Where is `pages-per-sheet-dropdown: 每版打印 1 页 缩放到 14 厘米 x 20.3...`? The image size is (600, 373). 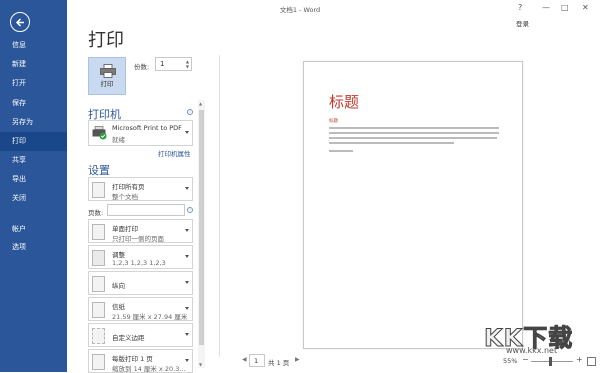
pages-per-sheet-dropdown: 每版打印 1 页 缩放到 14 厘米 x 20.3... is located at coordinates (140, 361).